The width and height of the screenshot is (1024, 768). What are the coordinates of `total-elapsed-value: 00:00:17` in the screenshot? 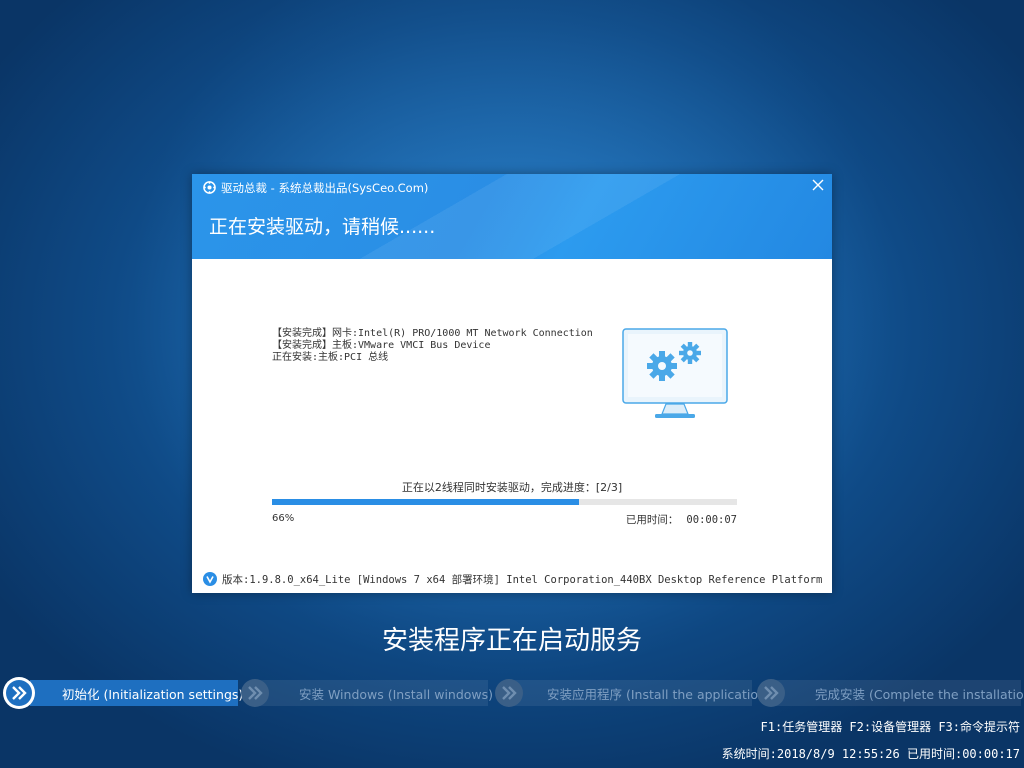 It's located at (991, 754).